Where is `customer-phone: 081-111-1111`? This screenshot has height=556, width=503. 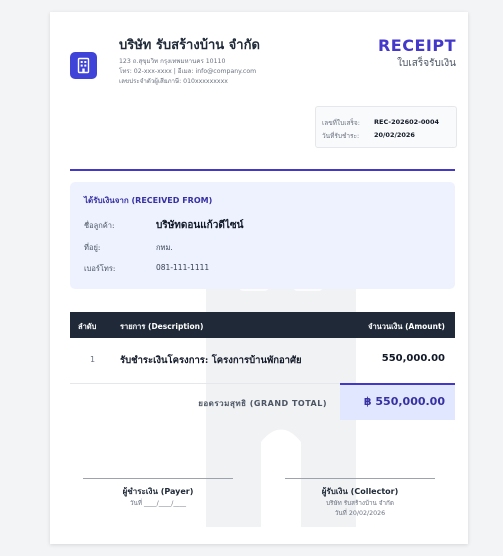 customer-phone: 081-111-1111 is located at coordinates (183, 267).